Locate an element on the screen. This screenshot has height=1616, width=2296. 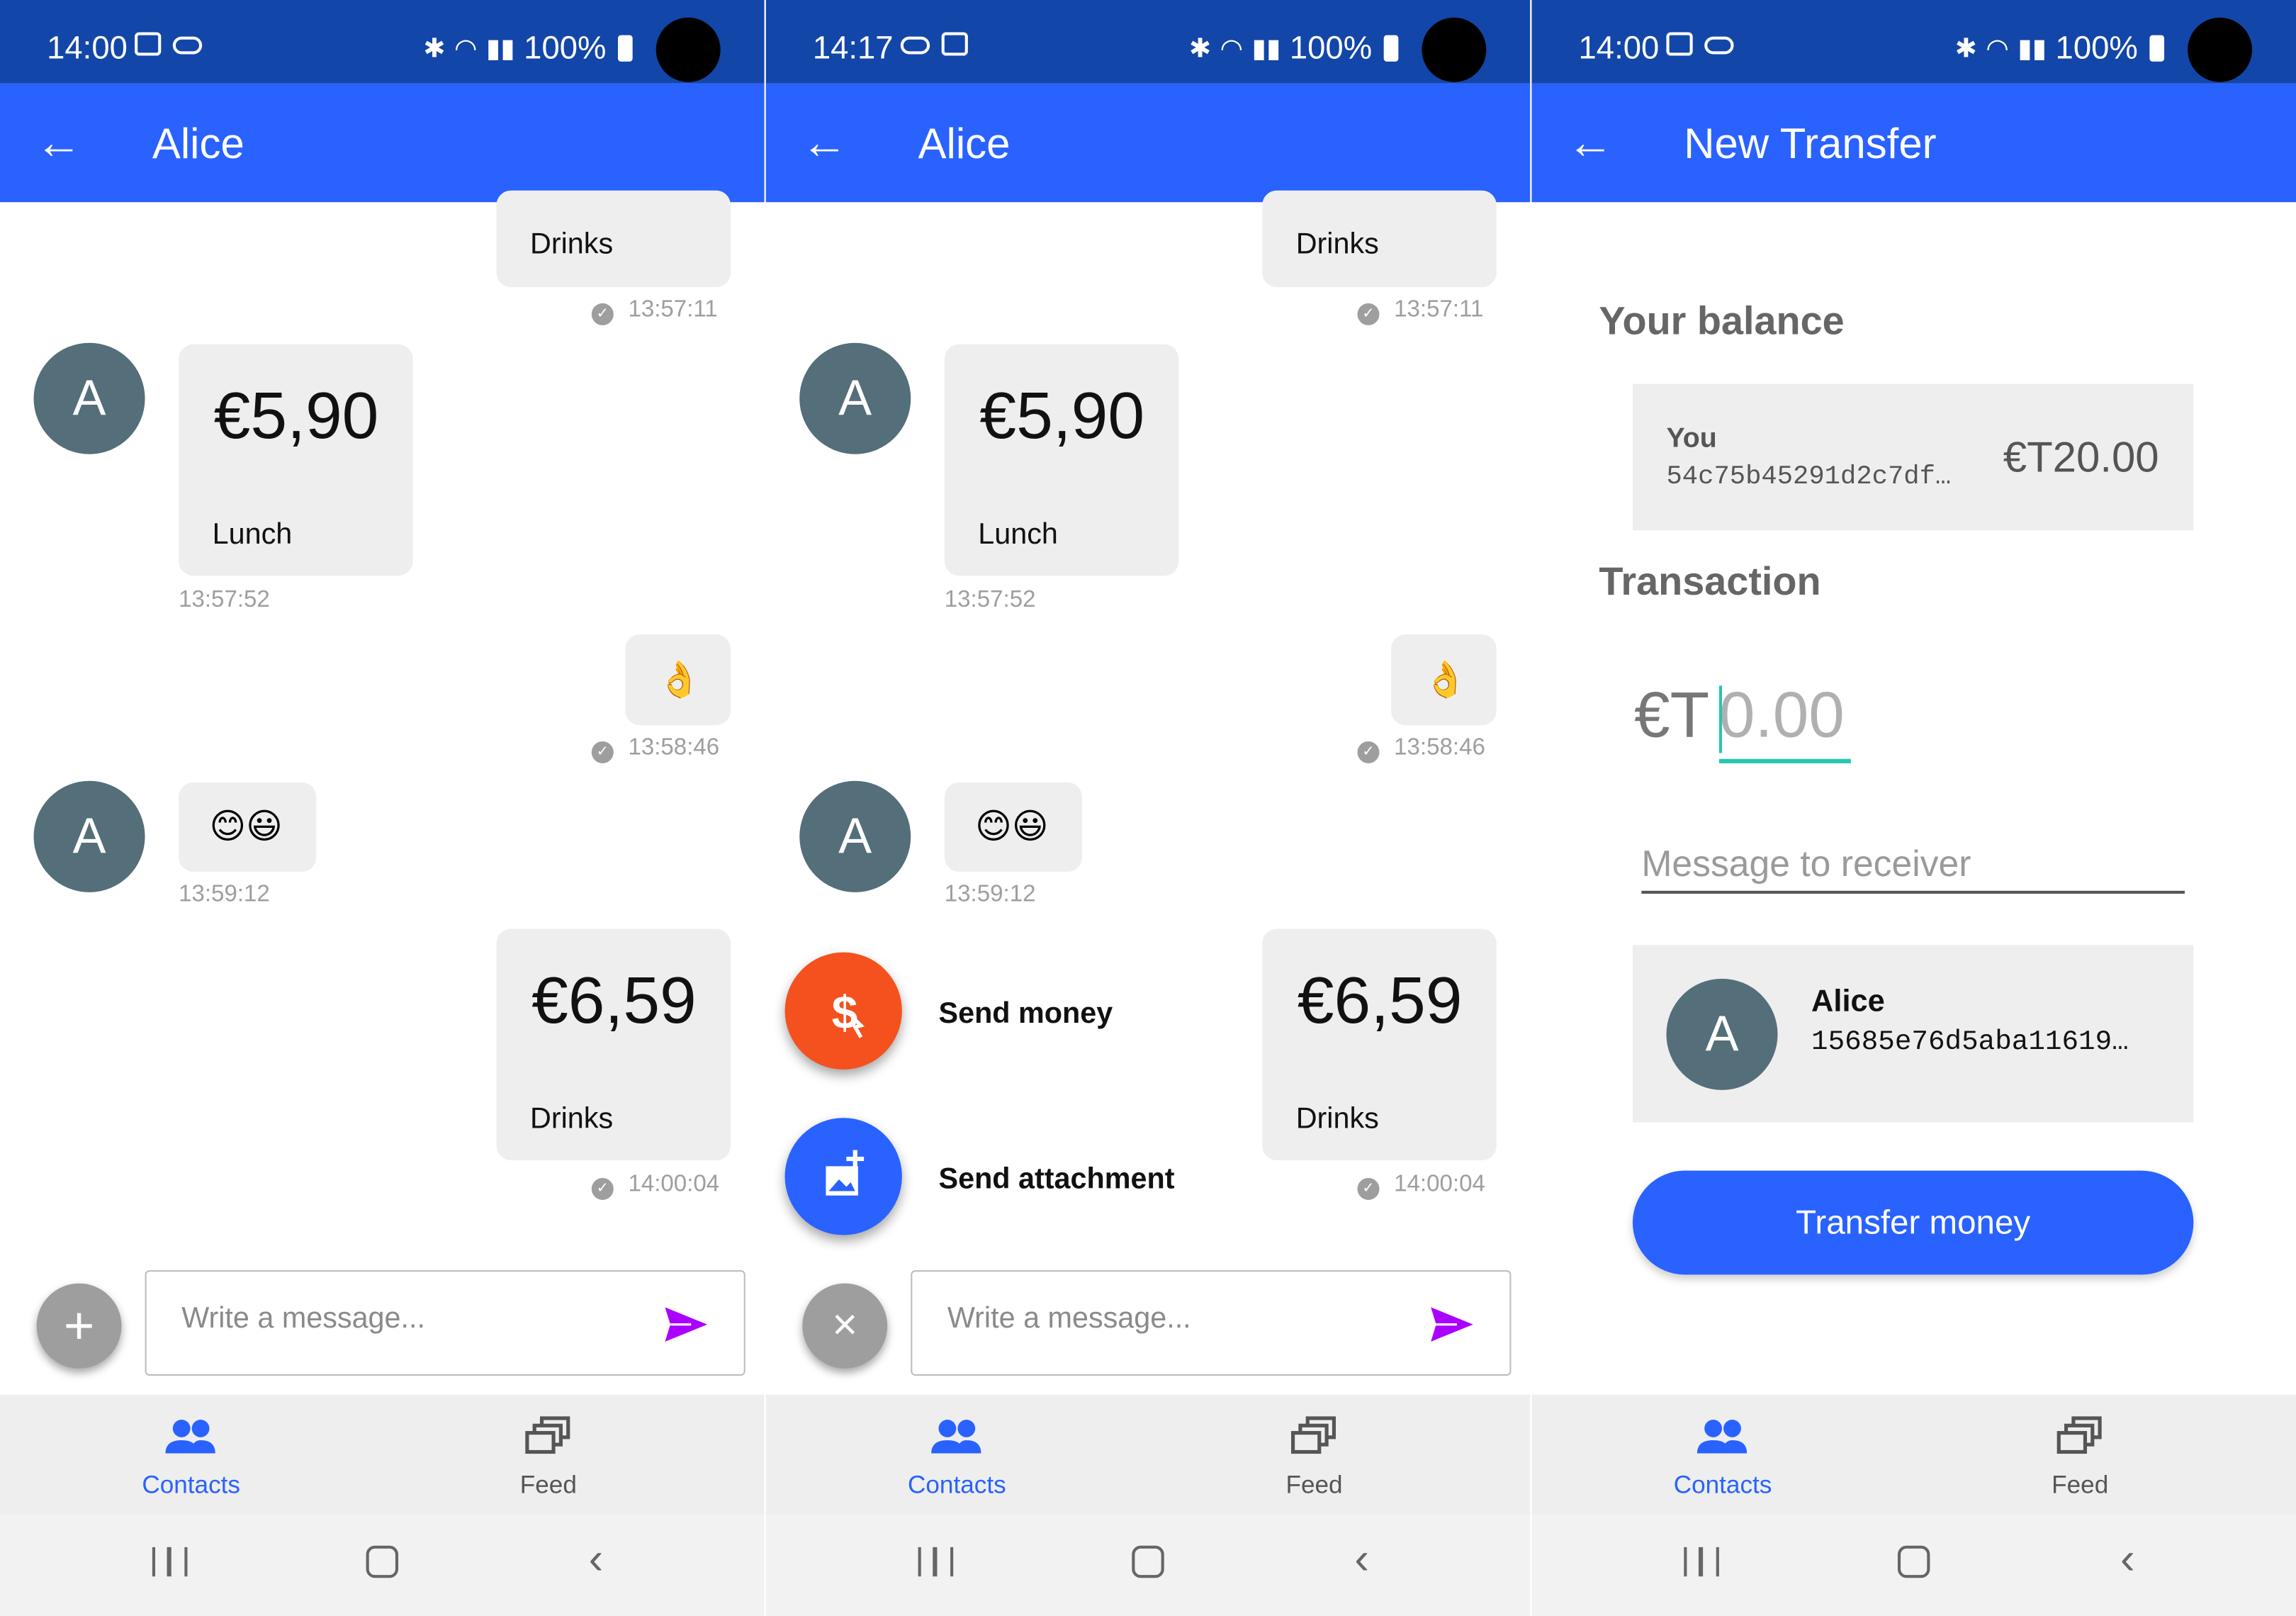
recipient-name: Alice is located at coordinates (1848, 1001).